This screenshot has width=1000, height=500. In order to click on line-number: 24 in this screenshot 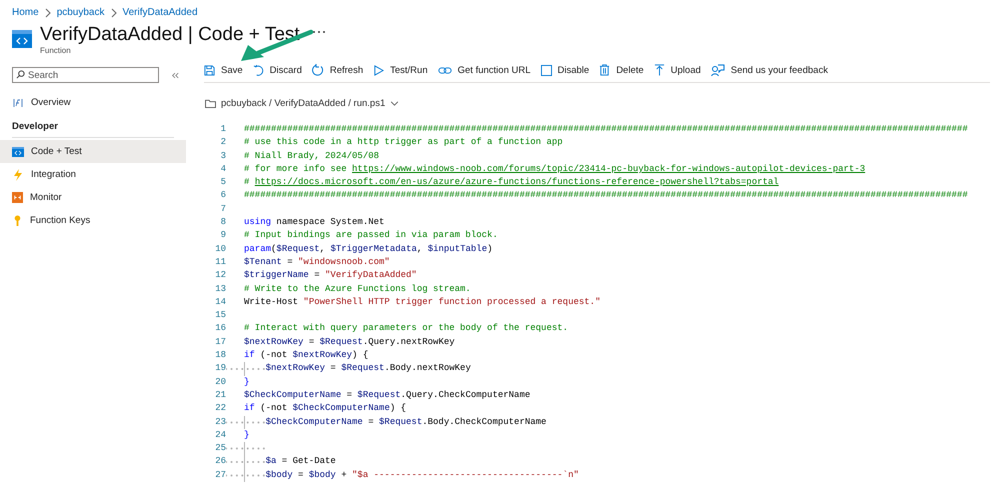, I will do `click(220, 435)`.